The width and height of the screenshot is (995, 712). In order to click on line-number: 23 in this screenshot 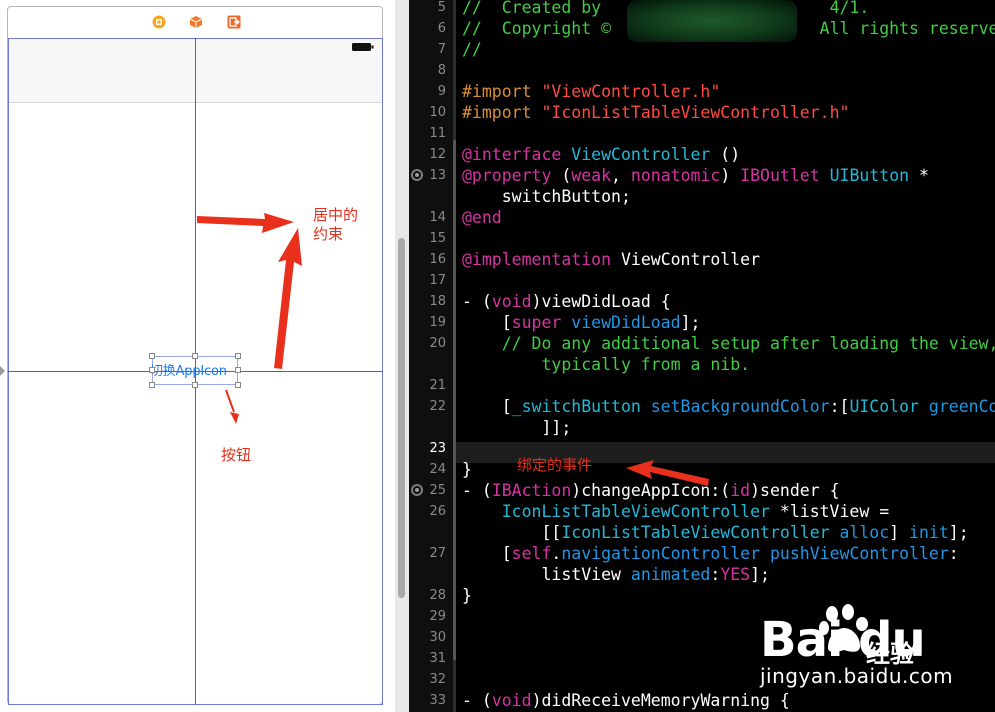, I will do `click(437, 448)`.